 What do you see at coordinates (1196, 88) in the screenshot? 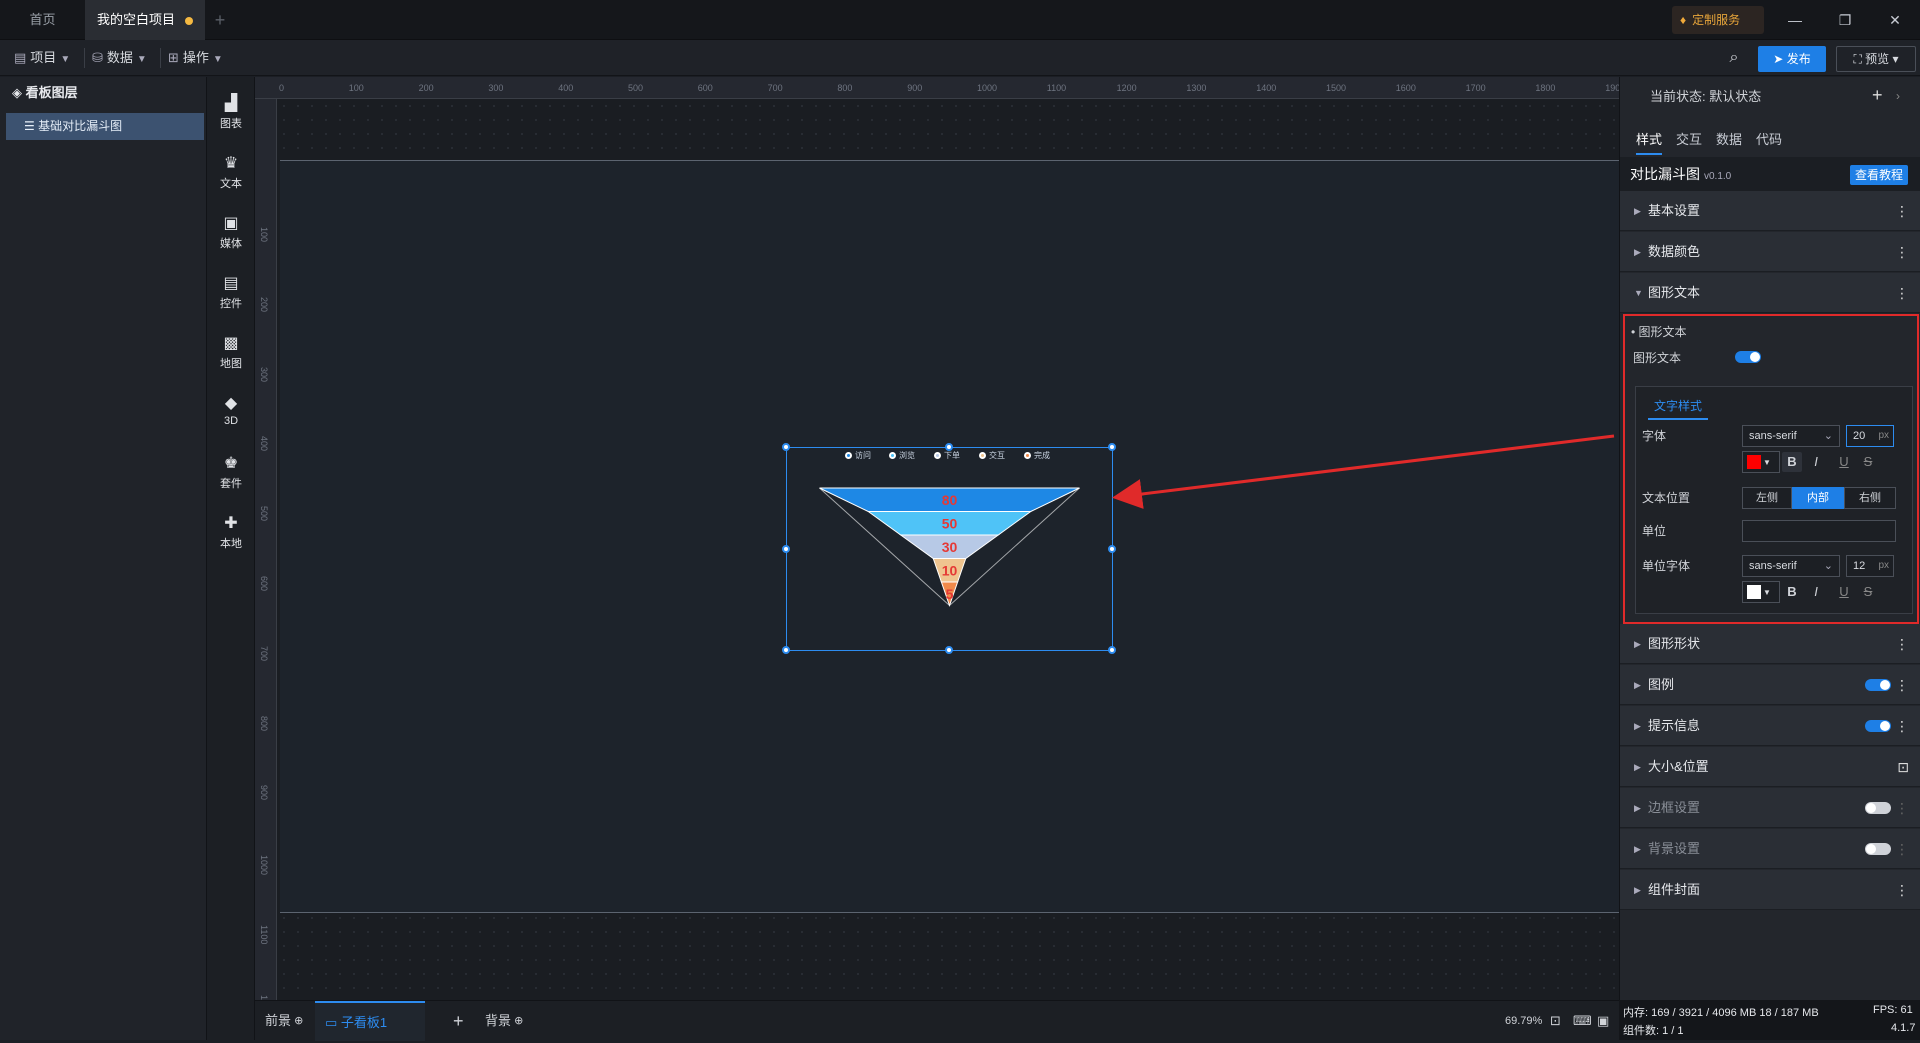
I see `ruler-tick-label: 1300` at bounding box center [1196, 88].